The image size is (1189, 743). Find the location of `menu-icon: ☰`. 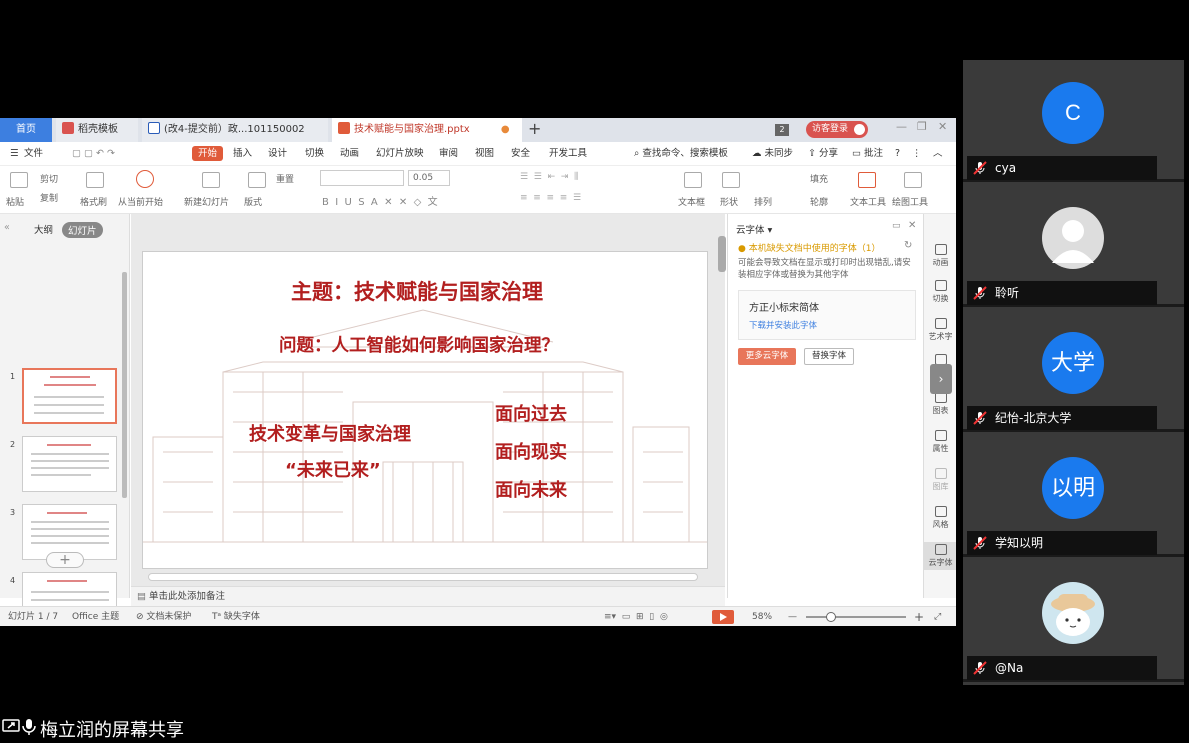

menu-icon: ☰ is located at coordinates (14, 154).